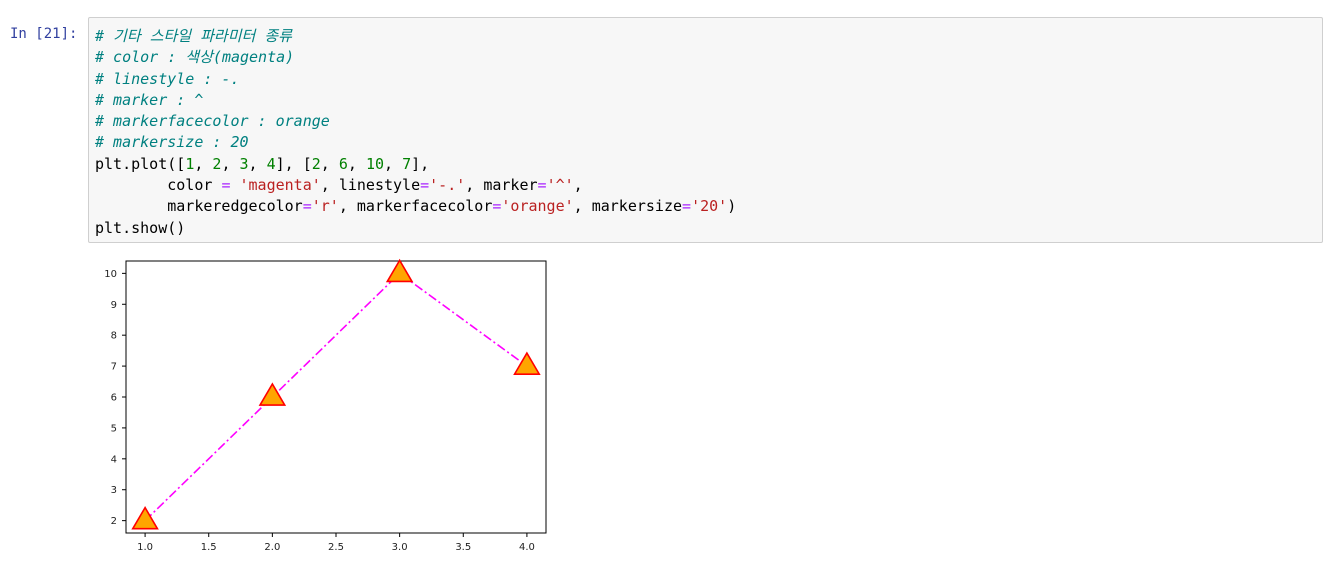 This screenshot has width=1337, height=578. What do you see at coordinates (114, 305) in the screenshot?
I see `y-tick-label: 9` at bounding box center [114, 305].